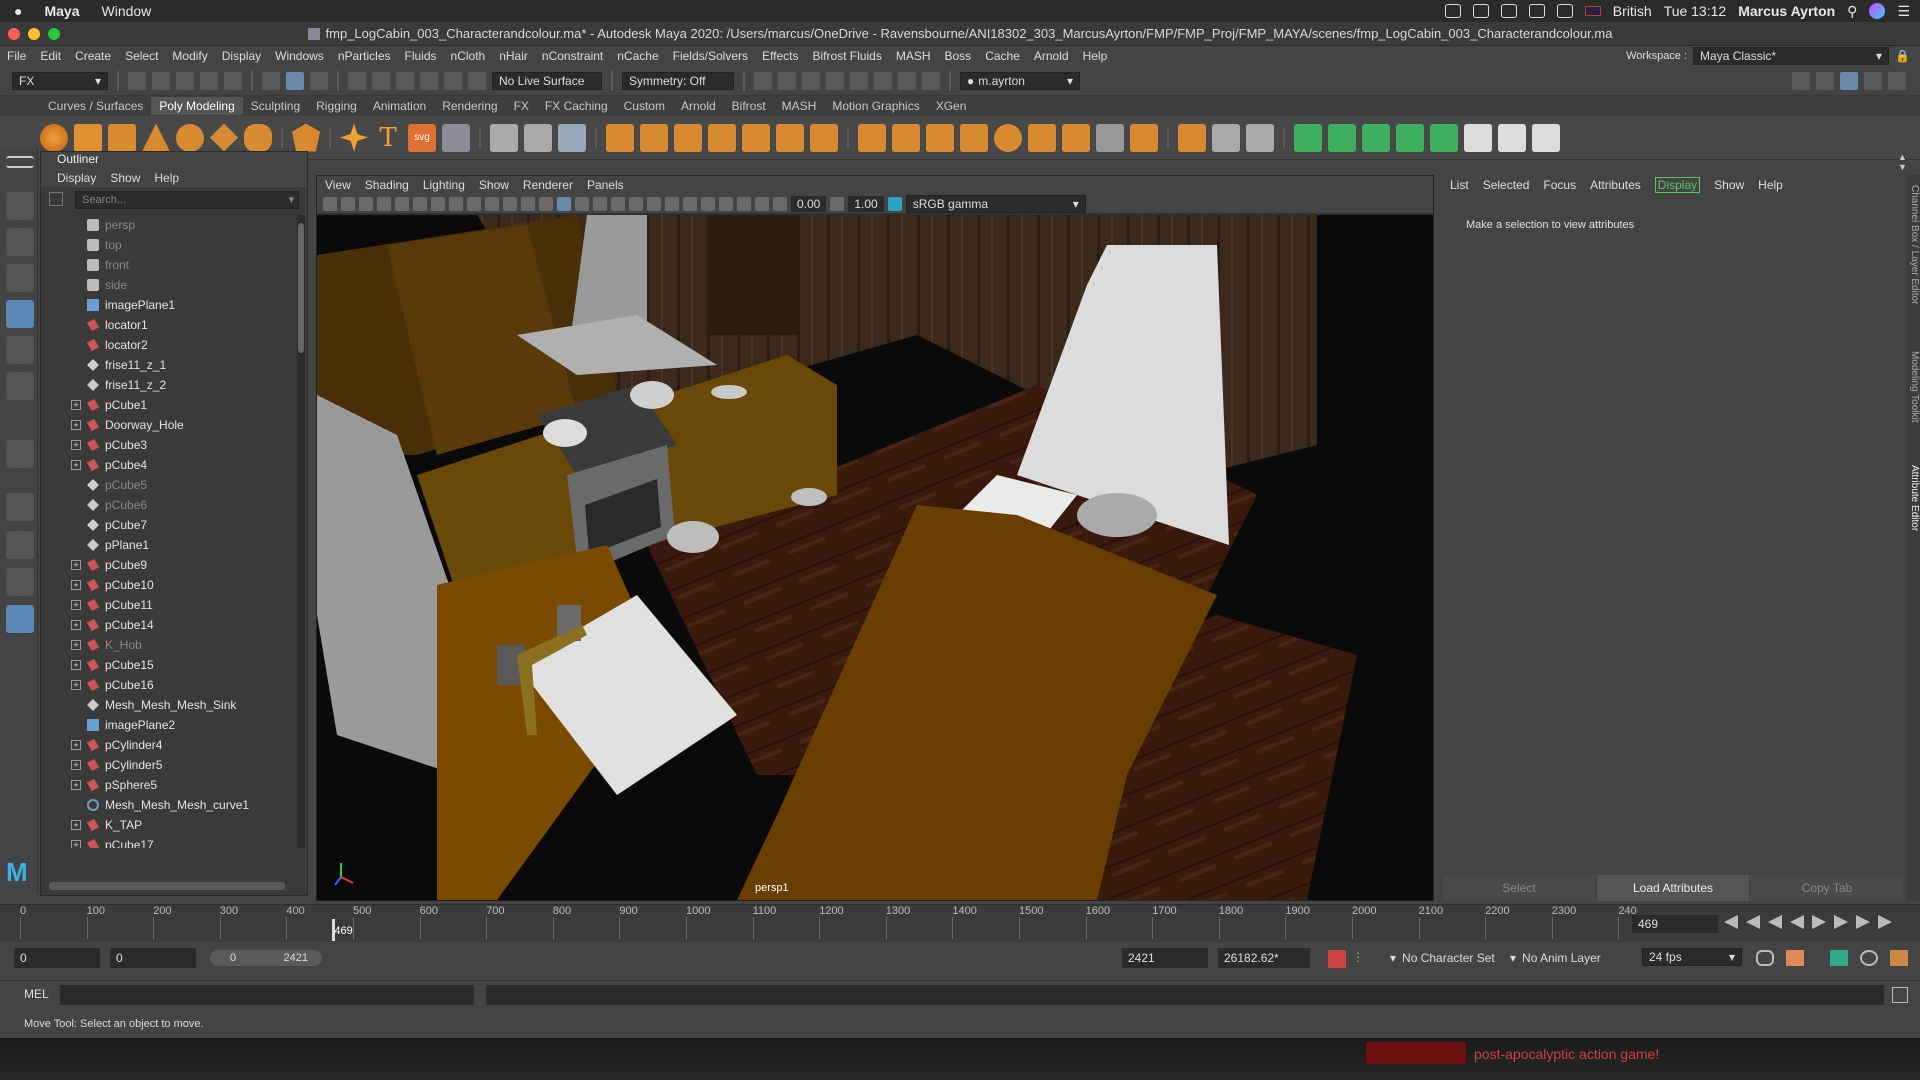 This screenshot has height=1080, width=1920. What do you see at coordinates (166, 178) in the screenshot?
I see `outliner-menu-help: Help` at bounding box center [166, 178].